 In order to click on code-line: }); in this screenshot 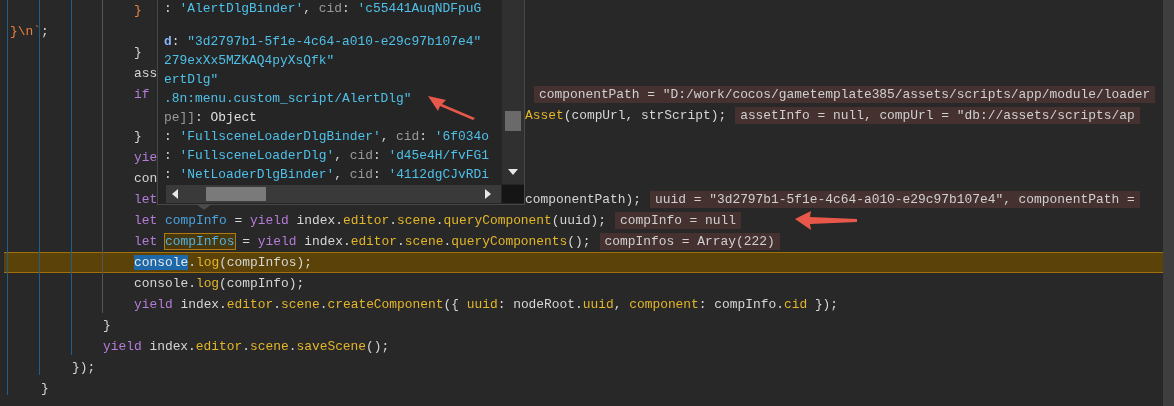, I will do `click(84, 367)`.